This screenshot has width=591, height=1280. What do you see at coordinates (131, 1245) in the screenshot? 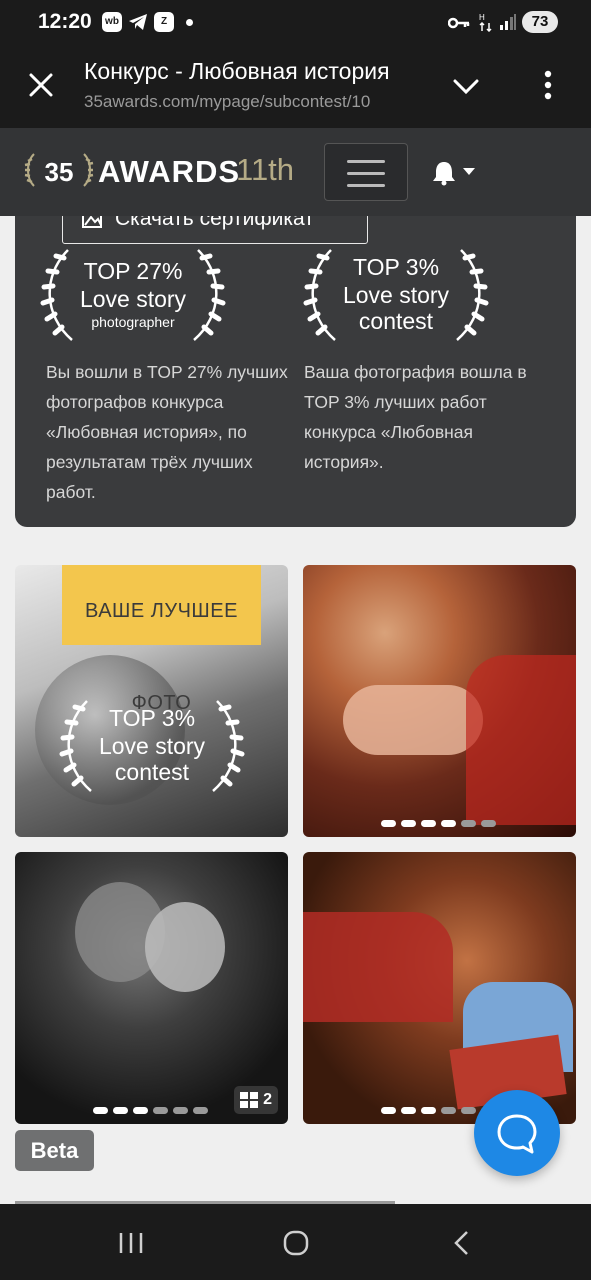
I see `recents-icon` at bounding box center [131, 1245].